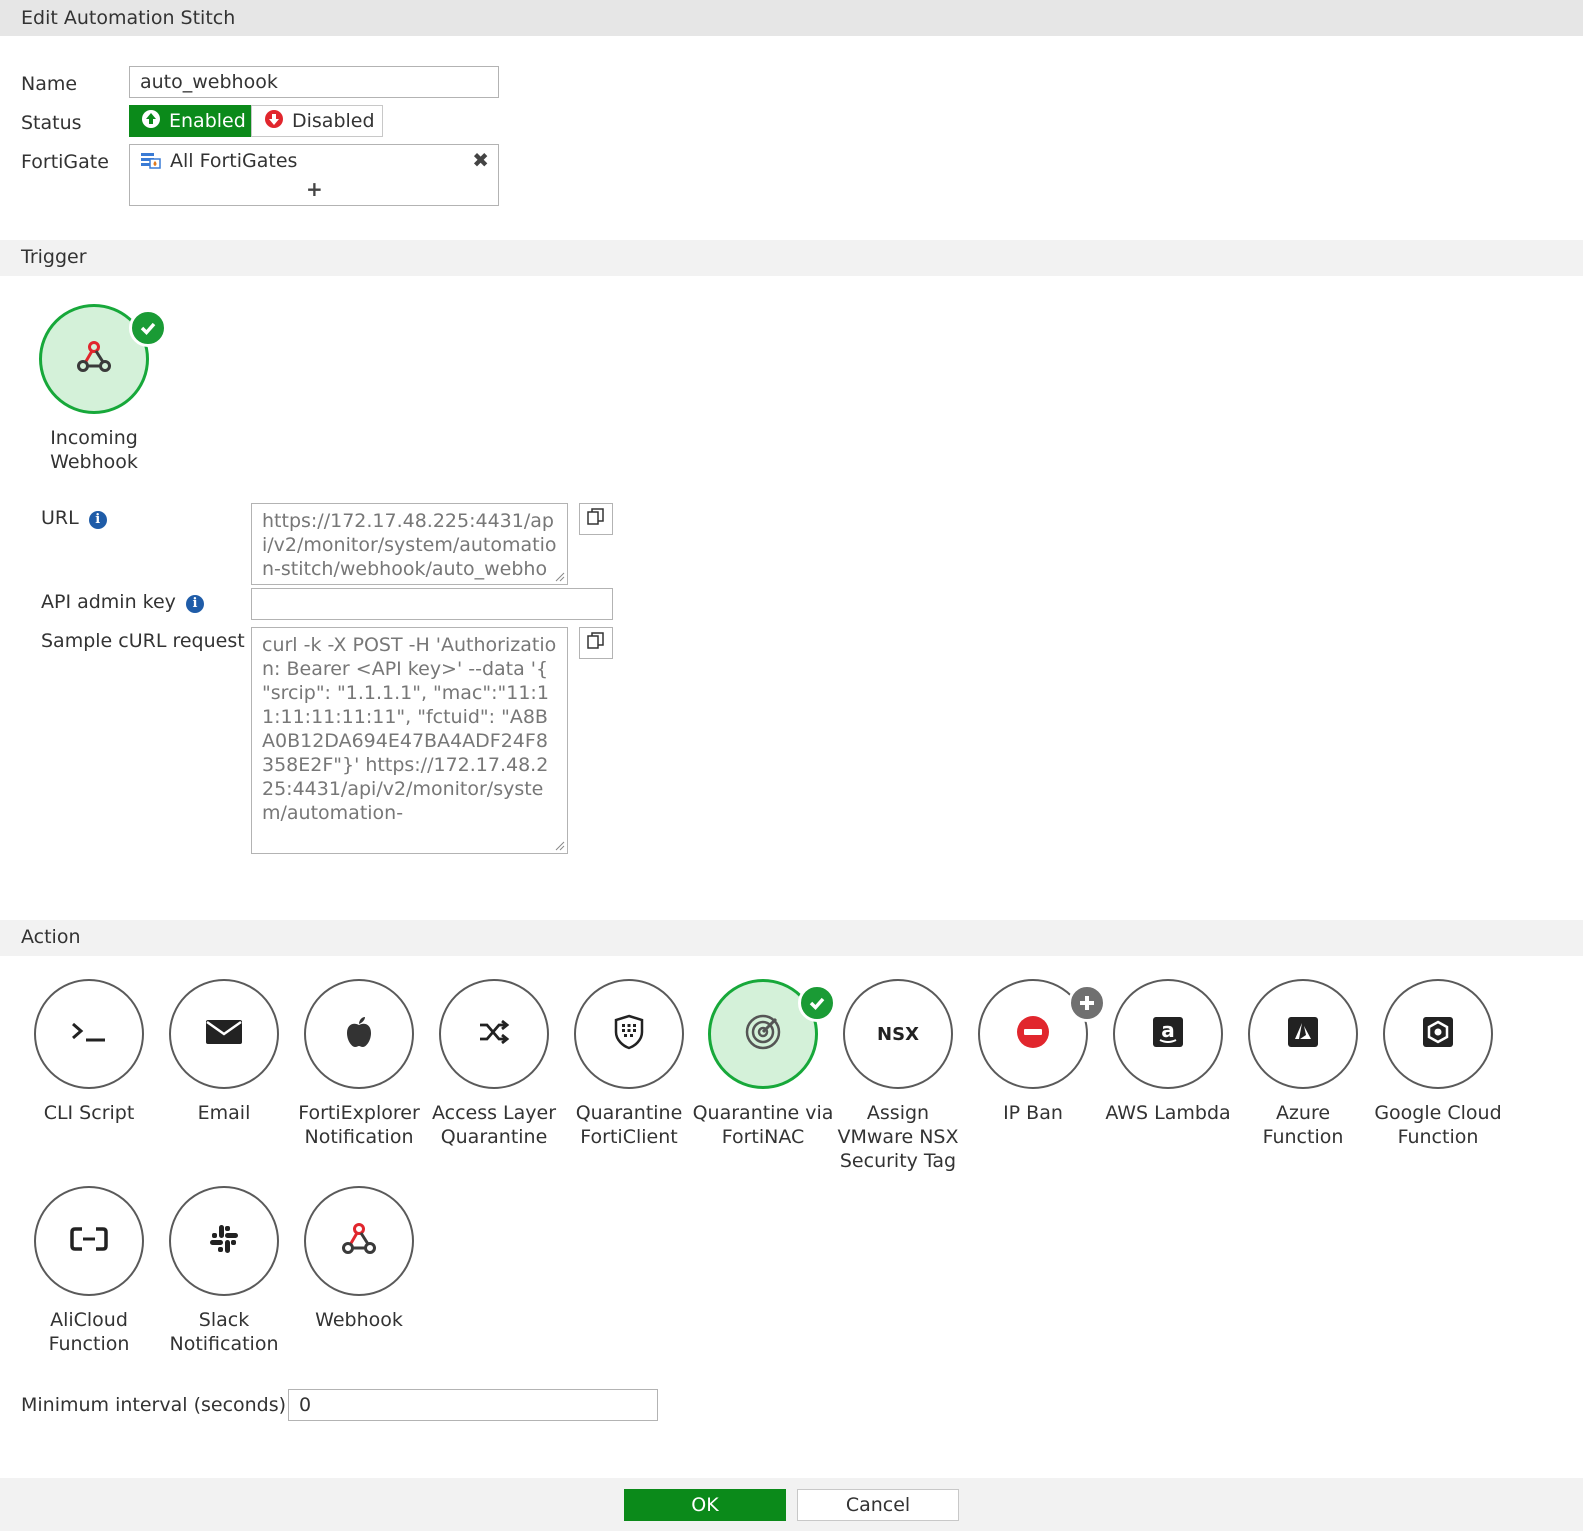 The height and width of the screenshot is (1531, 1583). I want to click on svg-text: a, so click(1168, 1030).